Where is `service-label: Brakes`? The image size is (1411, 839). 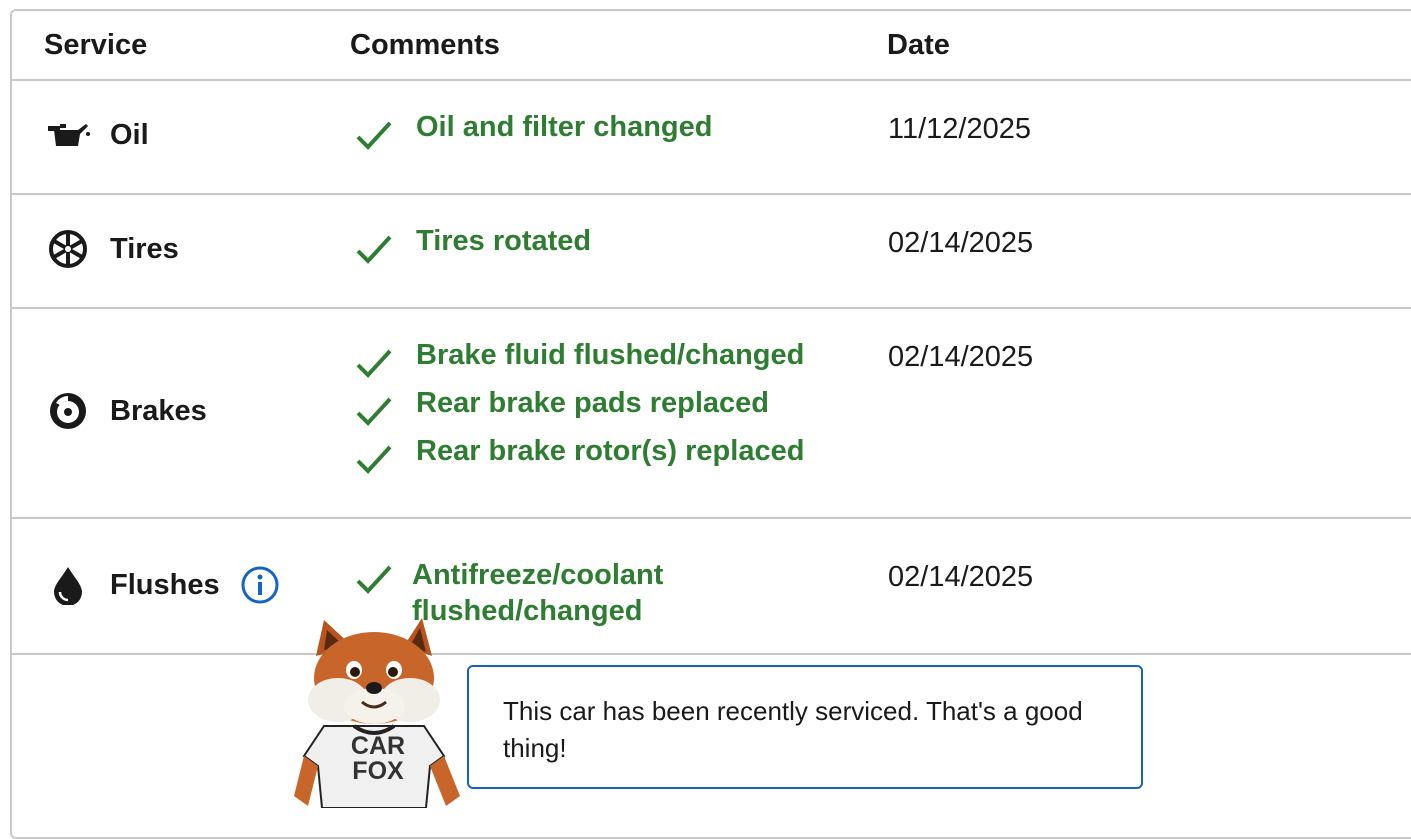 service-label: Brakes is located at coordinates (158, 410).